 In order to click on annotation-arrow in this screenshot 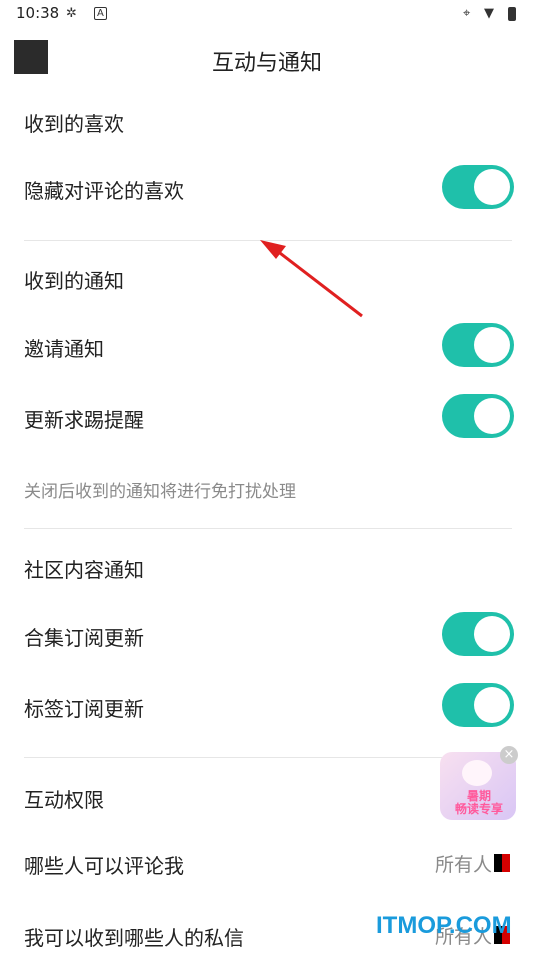, I will do `click(311, 279)`.